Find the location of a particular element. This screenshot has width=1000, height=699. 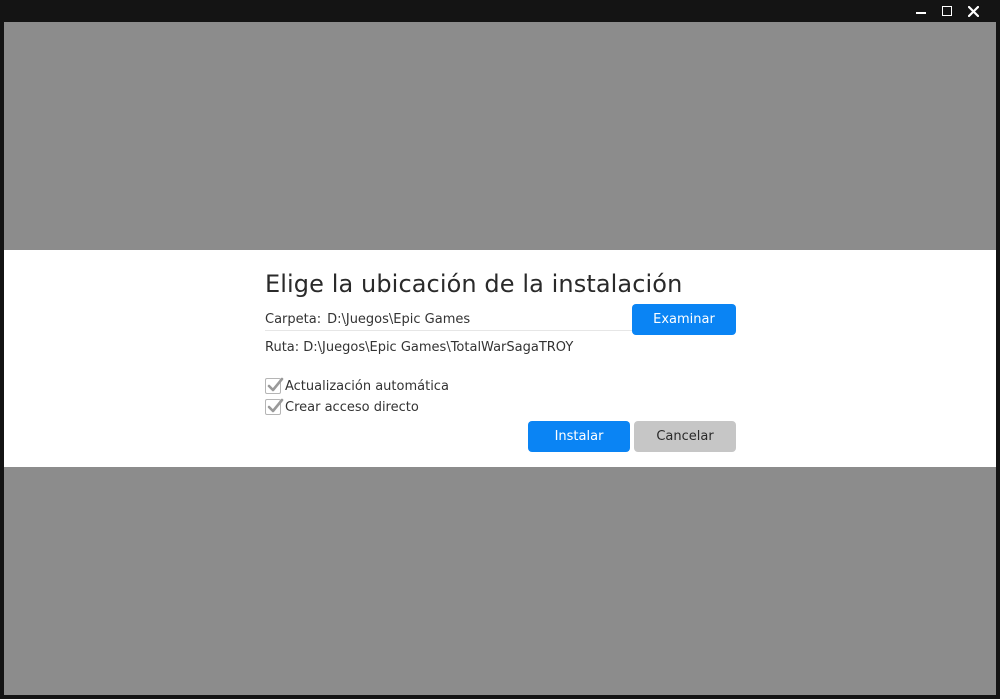

minimize-button is located at coordinates (921, 11).